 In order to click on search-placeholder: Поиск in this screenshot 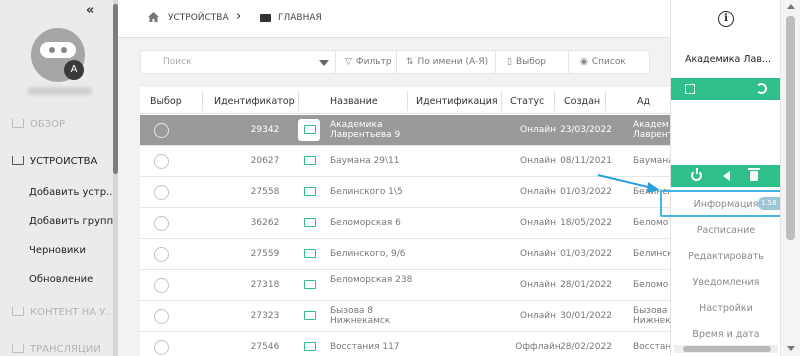, I will do `click(177, 62)`.